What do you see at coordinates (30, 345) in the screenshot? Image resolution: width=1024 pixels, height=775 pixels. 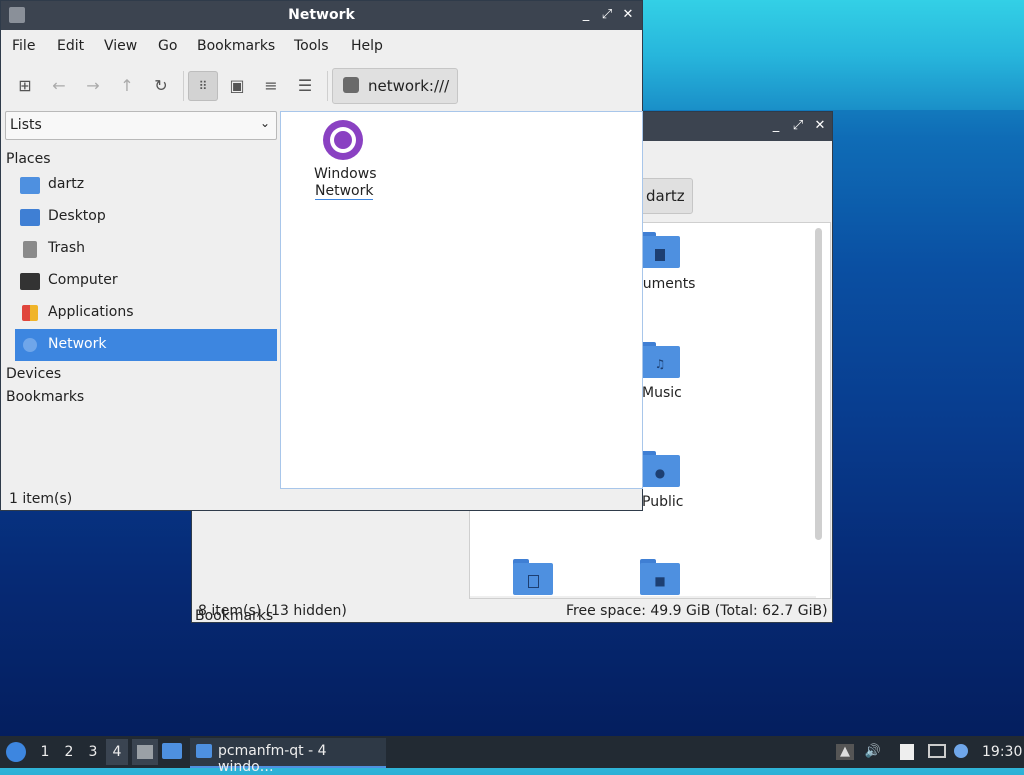 I see `network-icon` at bounding box center [30, 345].